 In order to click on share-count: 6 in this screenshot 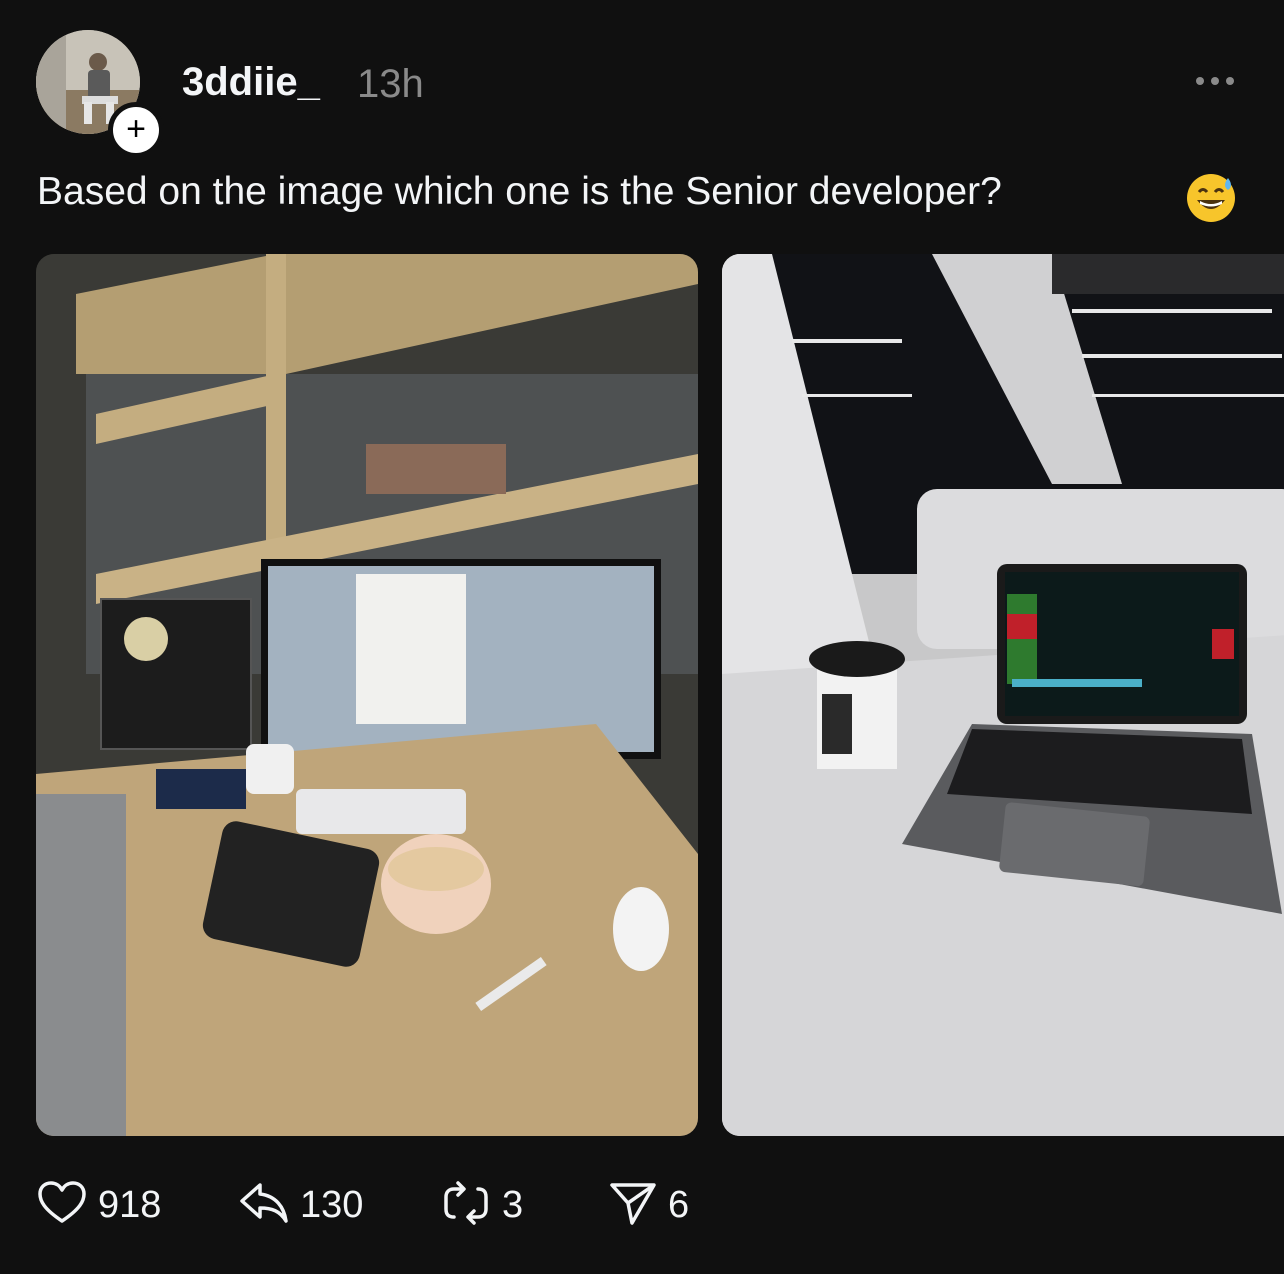, I will do `click(679, 1204)`.